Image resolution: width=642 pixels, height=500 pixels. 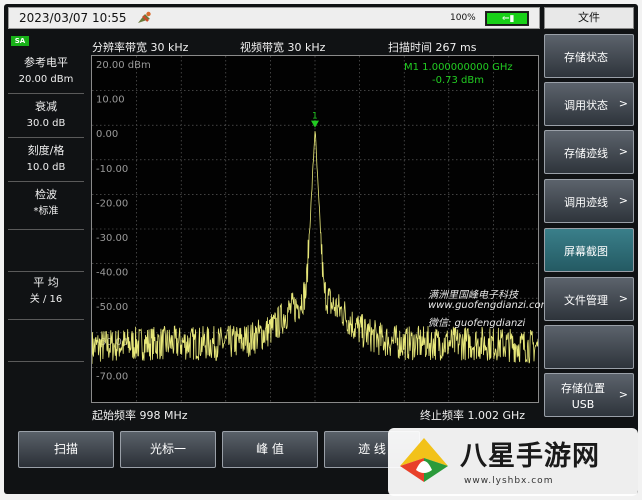 I want to click on param-label: 刻度/格, so click(x=46, y=150).